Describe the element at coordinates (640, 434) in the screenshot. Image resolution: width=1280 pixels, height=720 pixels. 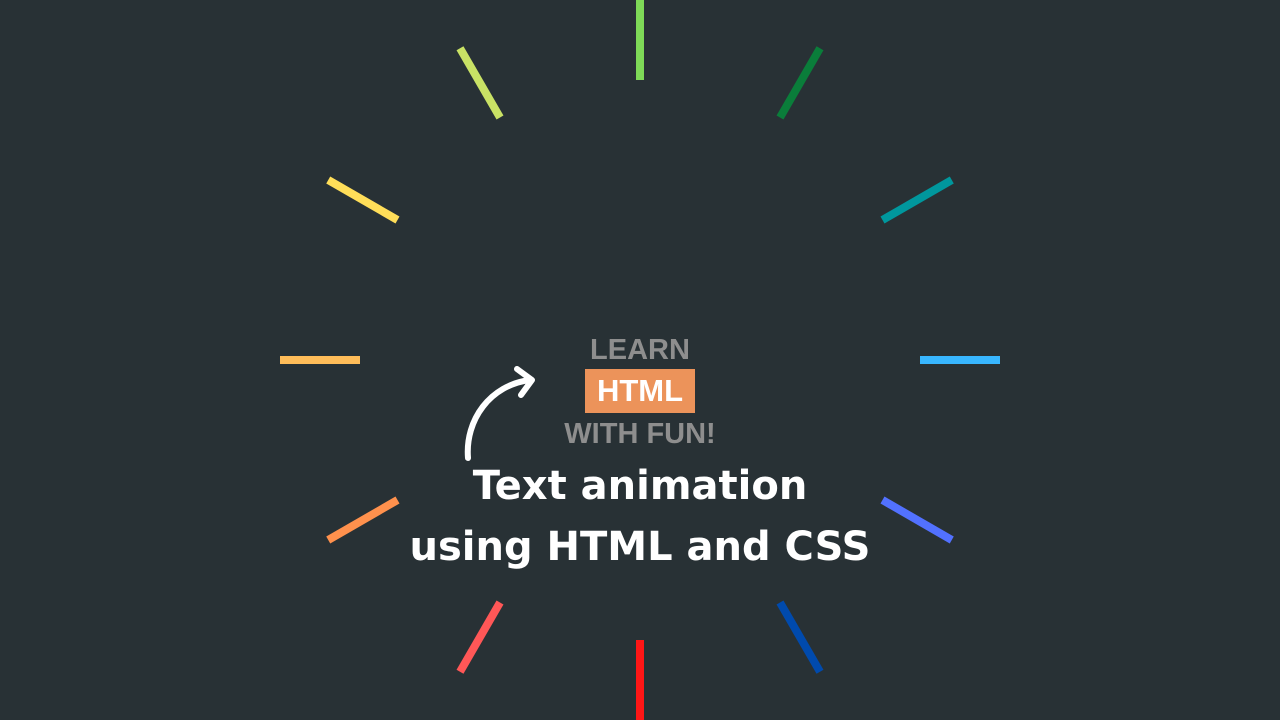
I see `with-fun-text: WITH FUN!` at that location.